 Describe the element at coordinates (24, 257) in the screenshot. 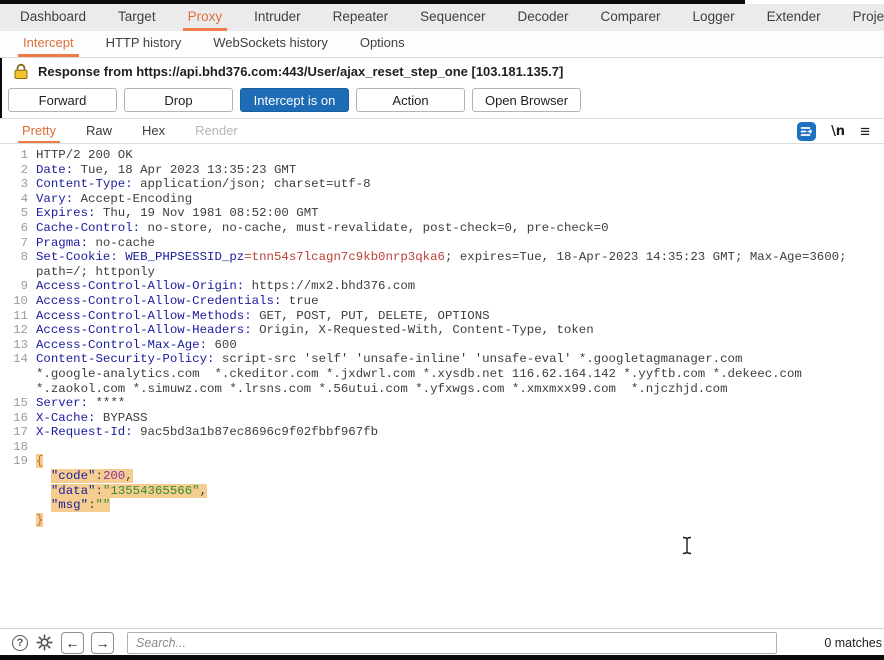

I see `line-number: 8` at that location.